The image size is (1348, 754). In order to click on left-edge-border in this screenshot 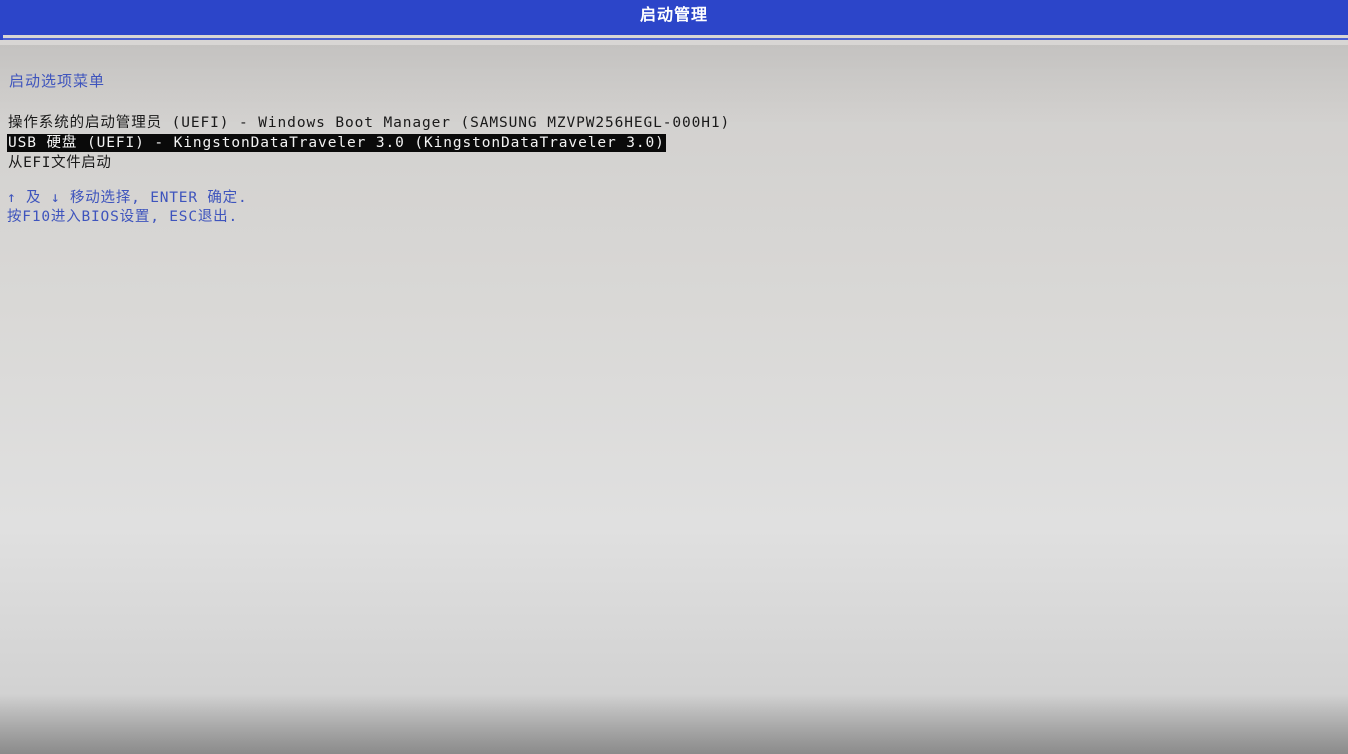, I will do `click(1, 20)`.